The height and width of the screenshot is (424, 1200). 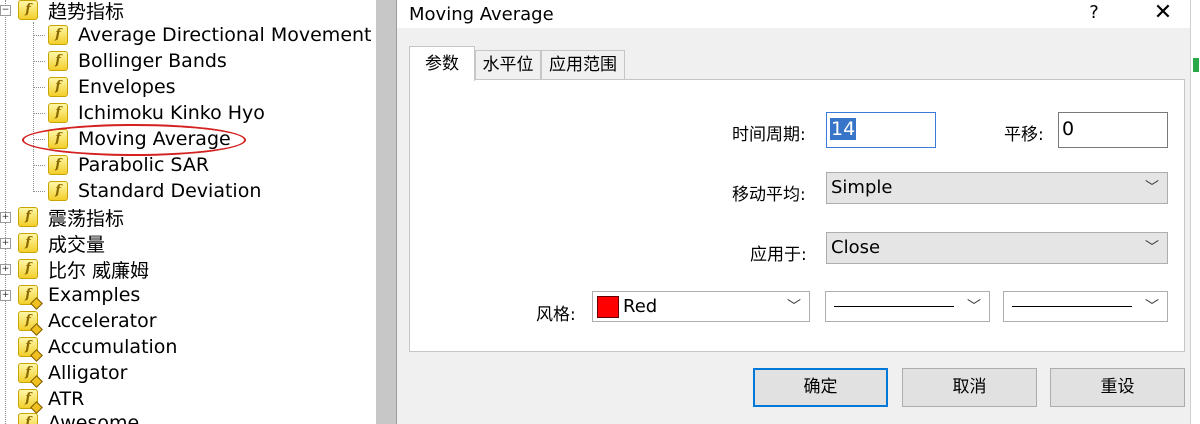 What do you see at coordinates (127, 87) in the screenshot?
I see `tree-item-label: Envelopes` at bounding box center [127, 87].